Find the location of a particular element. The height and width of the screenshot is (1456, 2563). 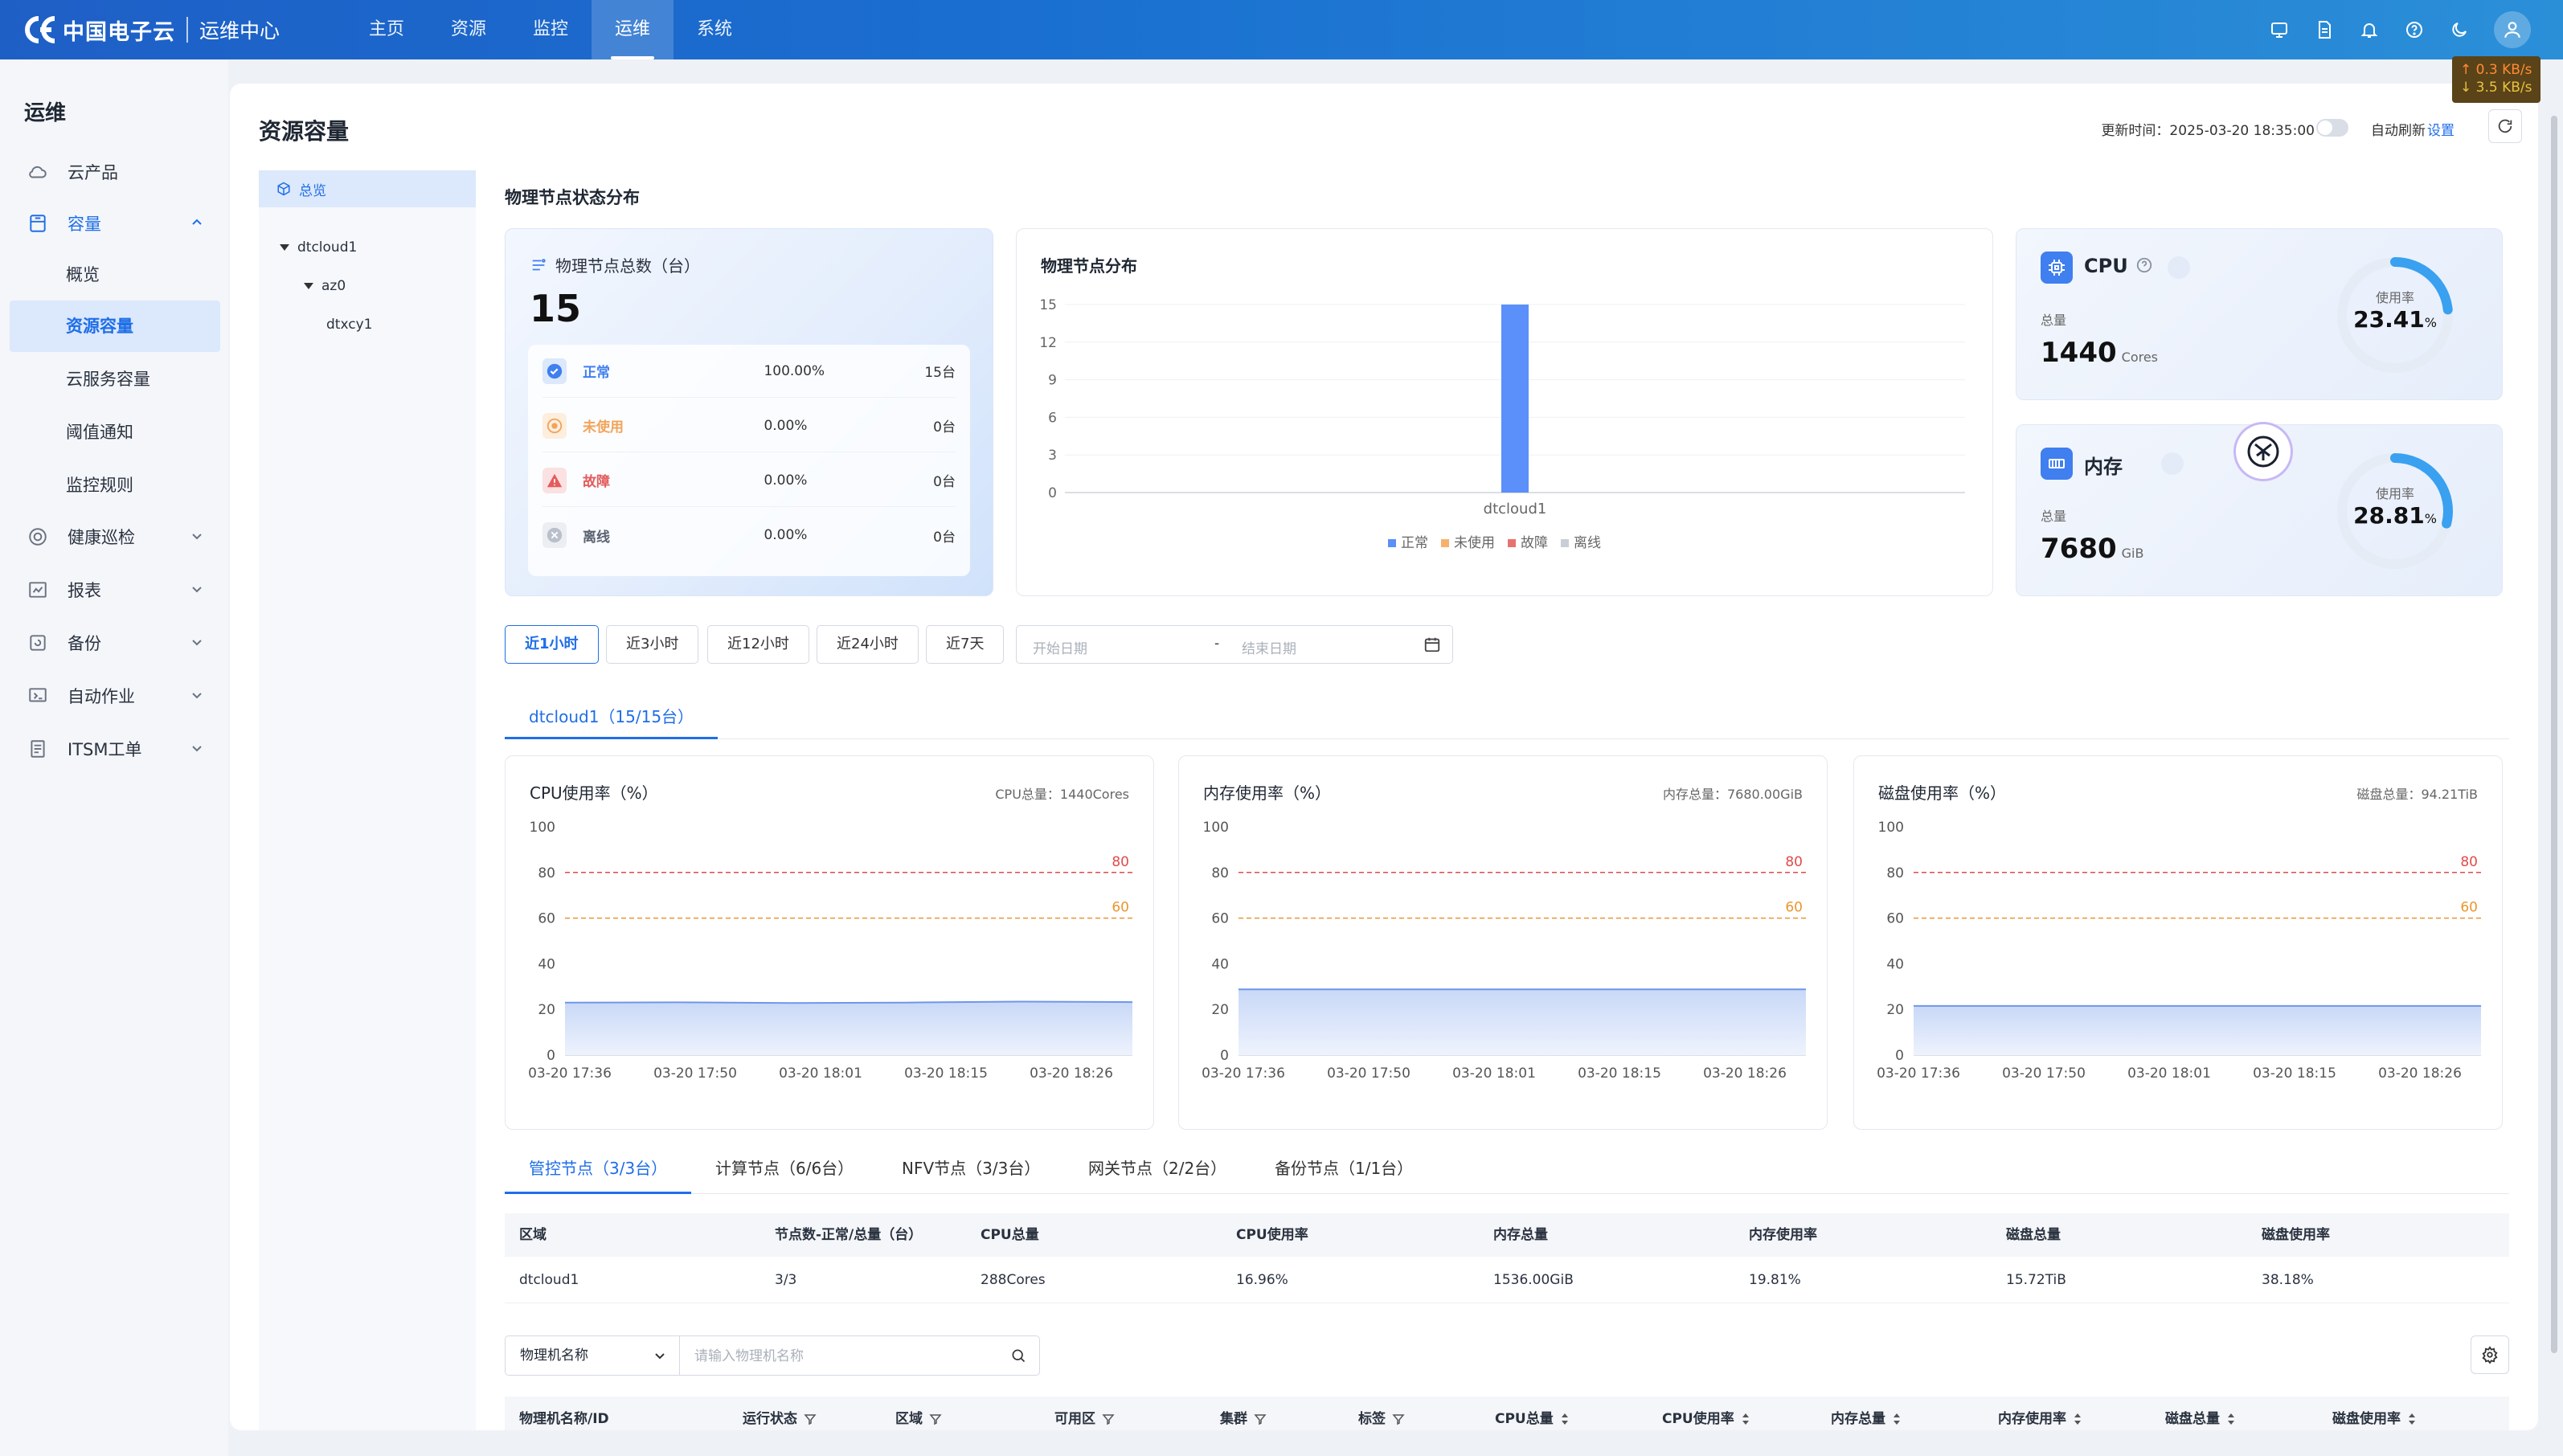

x-tick-label: 03-20 17:36 is located at coordinates (570, 1073).